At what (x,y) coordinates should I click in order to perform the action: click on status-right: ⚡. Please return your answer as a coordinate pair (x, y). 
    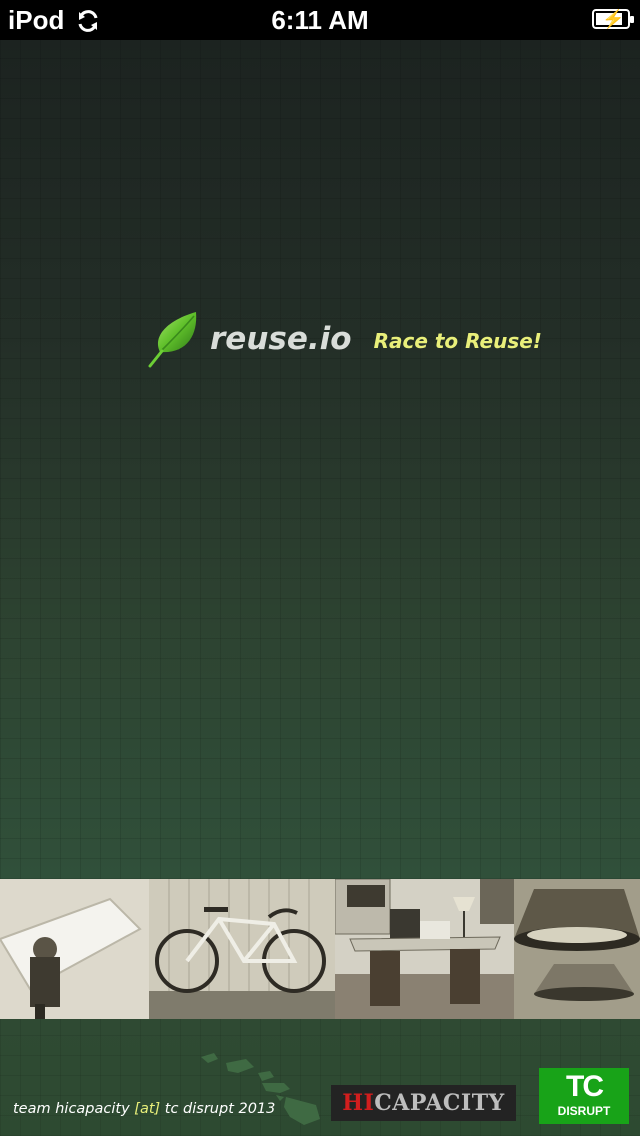
    Looking at the image, I should click on (613, 19).